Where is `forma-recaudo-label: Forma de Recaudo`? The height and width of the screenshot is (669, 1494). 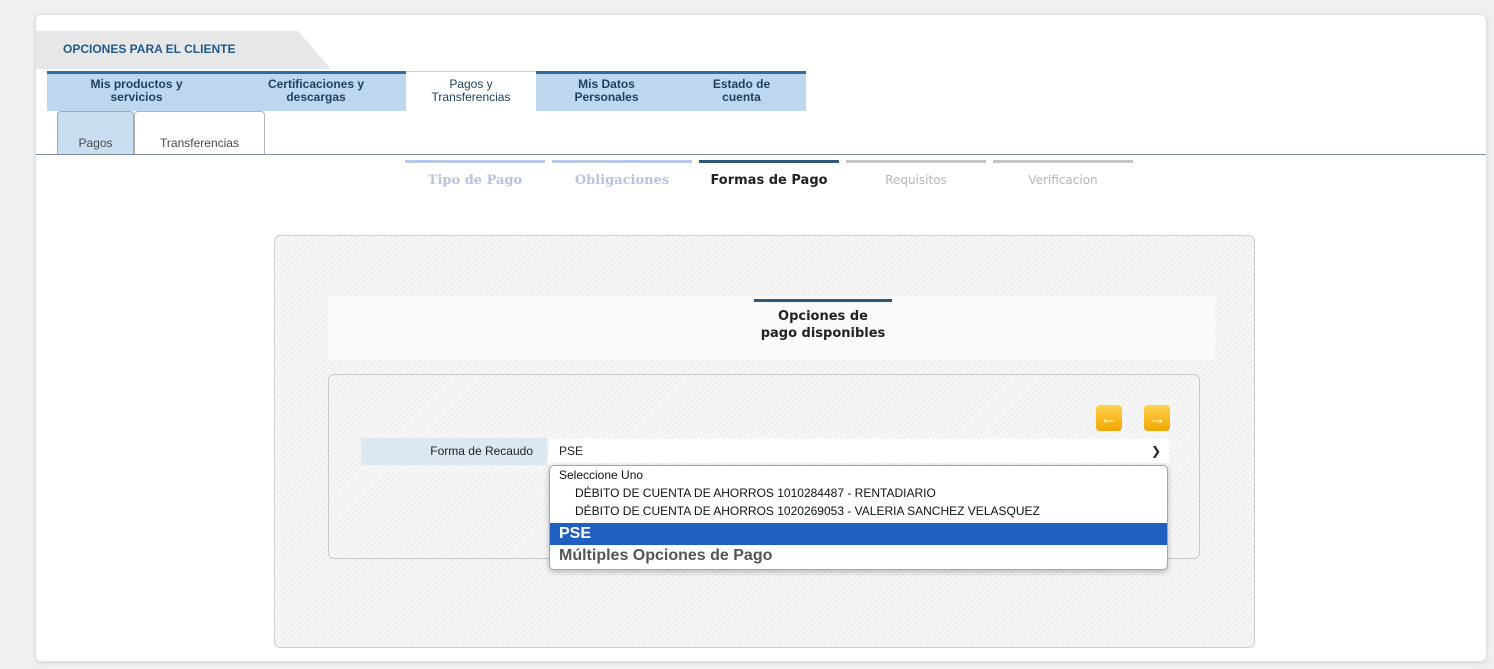 forma-recaudo-label: Forma de Recaudo is located at coordinates (454, 451).